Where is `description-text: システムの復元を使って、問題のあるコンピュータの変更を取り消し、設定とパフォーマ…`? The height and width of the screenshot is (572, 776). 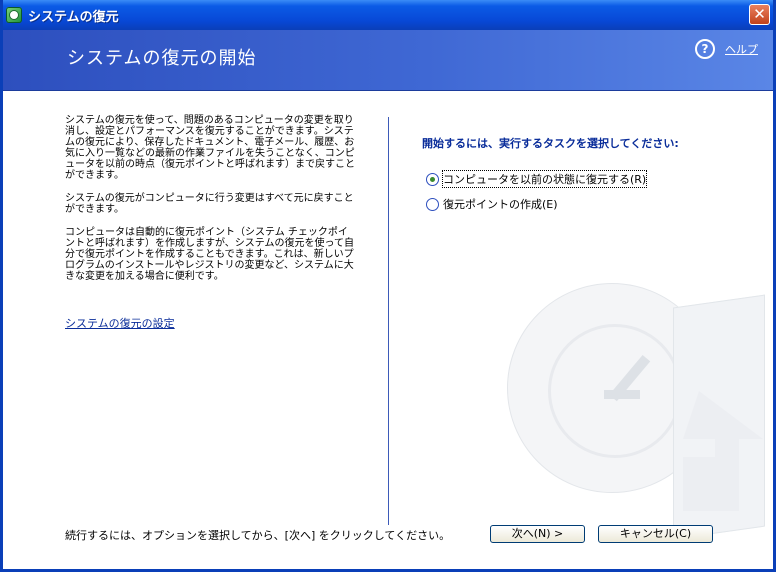
description-text: システムの復元を使って、問題のあるコンピュータの変更を取り消し、設定とパフォーマ… is located at coordinates (211, 204).